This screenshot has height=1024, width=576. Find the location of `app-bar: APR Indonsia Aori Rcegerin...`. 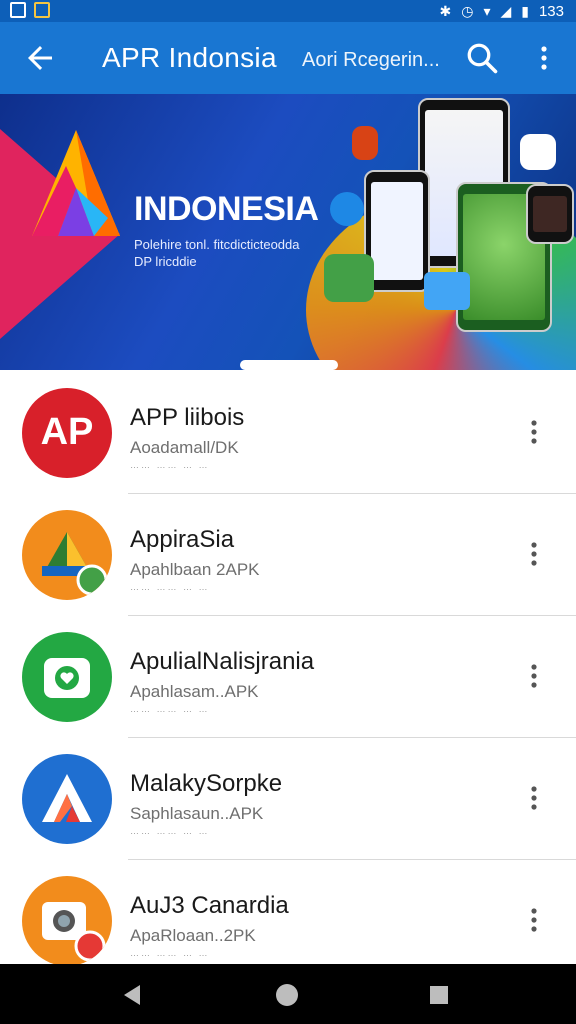

app-bar: APR Indonsia Aori Rcegerin... is located at coordinates (288, 58).